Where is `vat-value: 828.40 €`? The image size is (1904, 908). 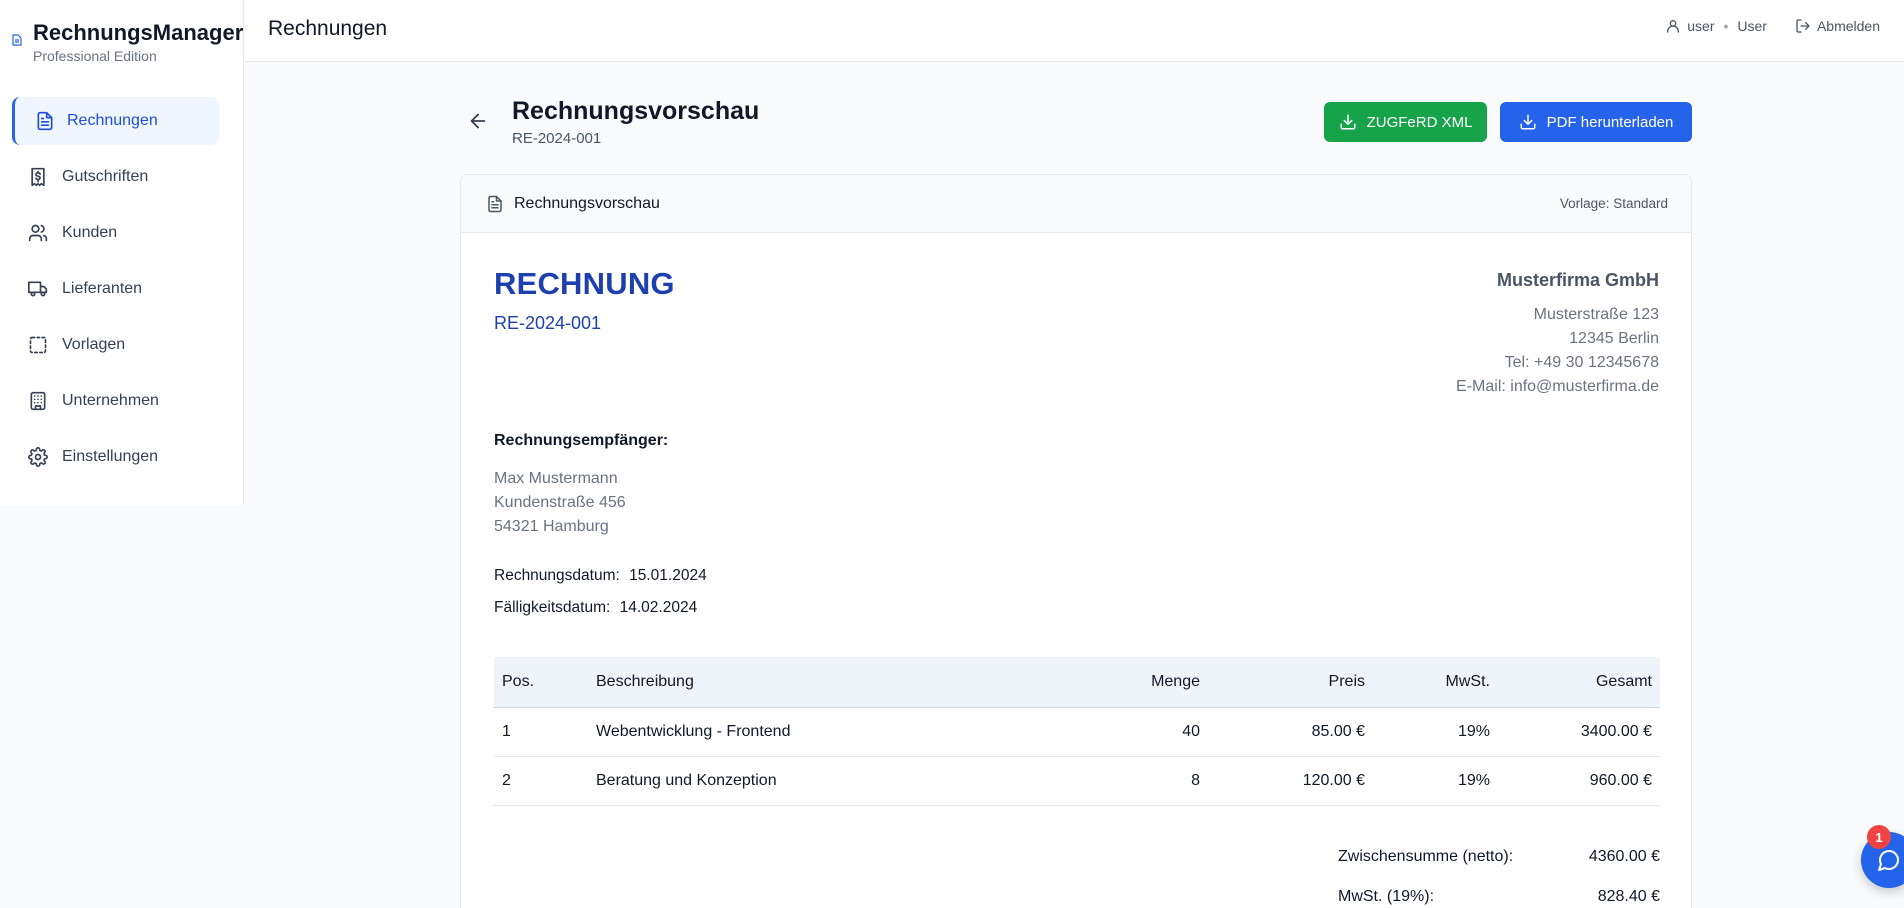
vat-value: 828.40 € is located at coordinates (1628, 896).